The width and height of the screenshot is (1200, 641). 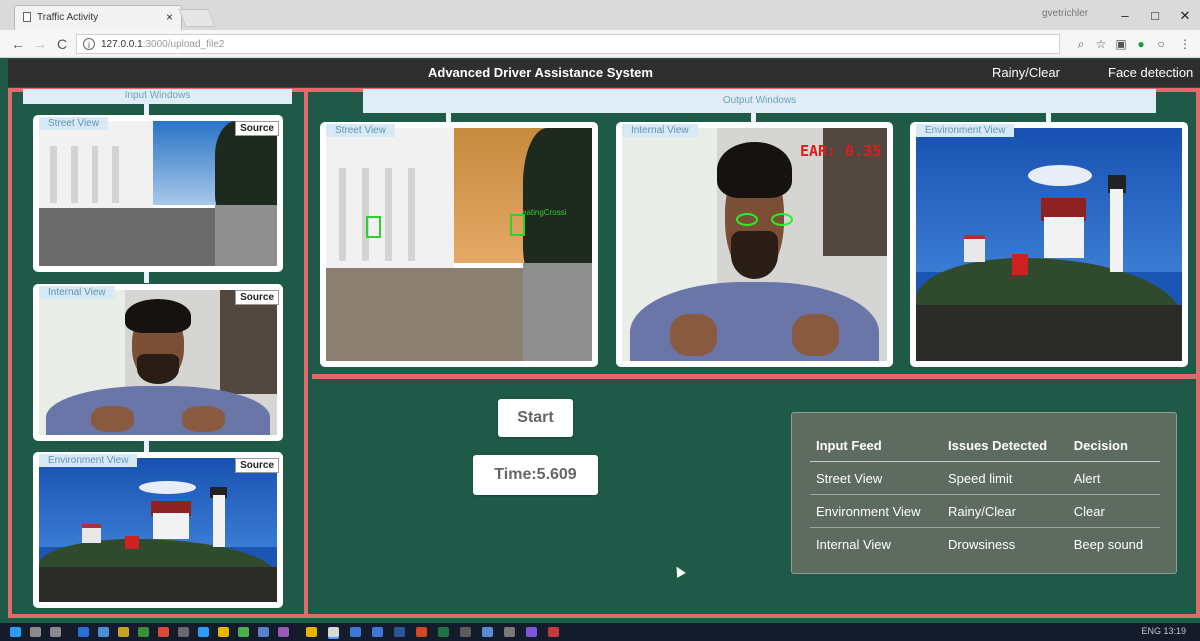 I want to click on input-environment-card: Environment View Source, so click(x=158, y=530).